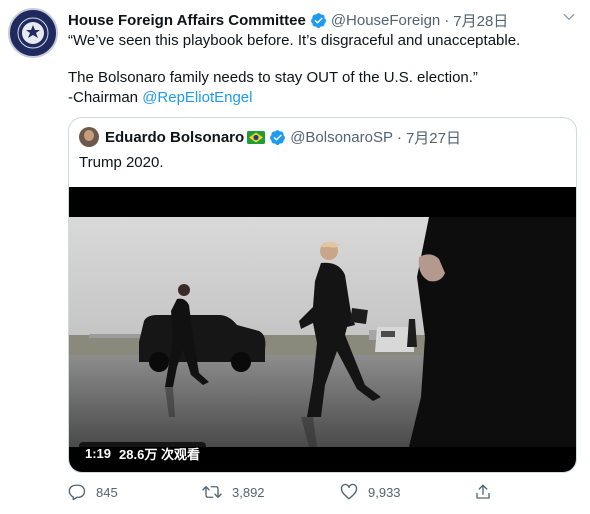  Describe the element at coordinates (288, 492) in the screenshot. I see `tweet-actions: 845 3,892 9,933` at that location.